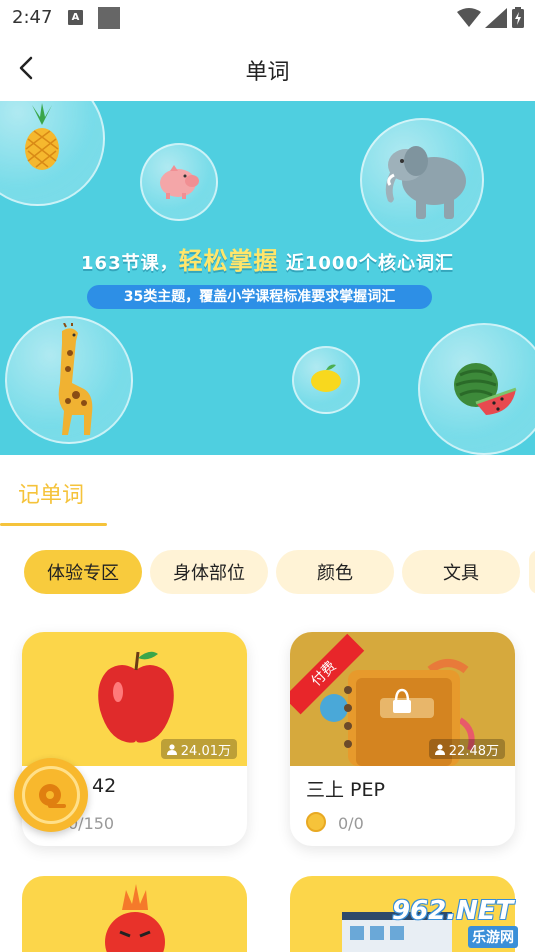 Image resolution: width=535 pixels, height=952 pixels. I want to click on word-card-2: 付费 22.48万 三上 PEP 0/0, so click(402, 739).